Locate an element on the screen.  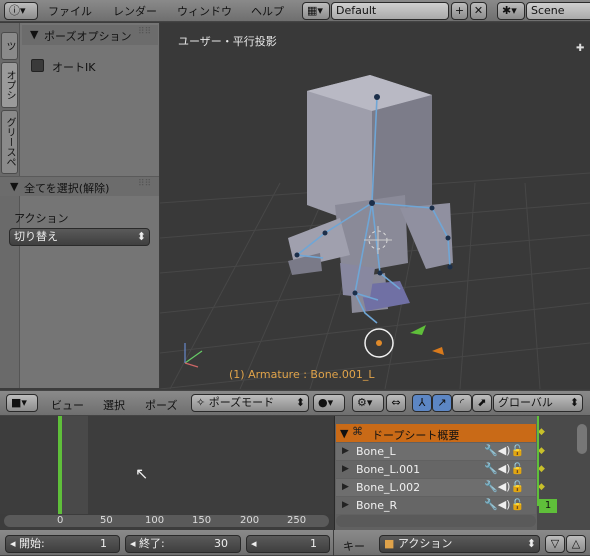
dopesheet-vscrollbar is located at coordinates (582, 439).